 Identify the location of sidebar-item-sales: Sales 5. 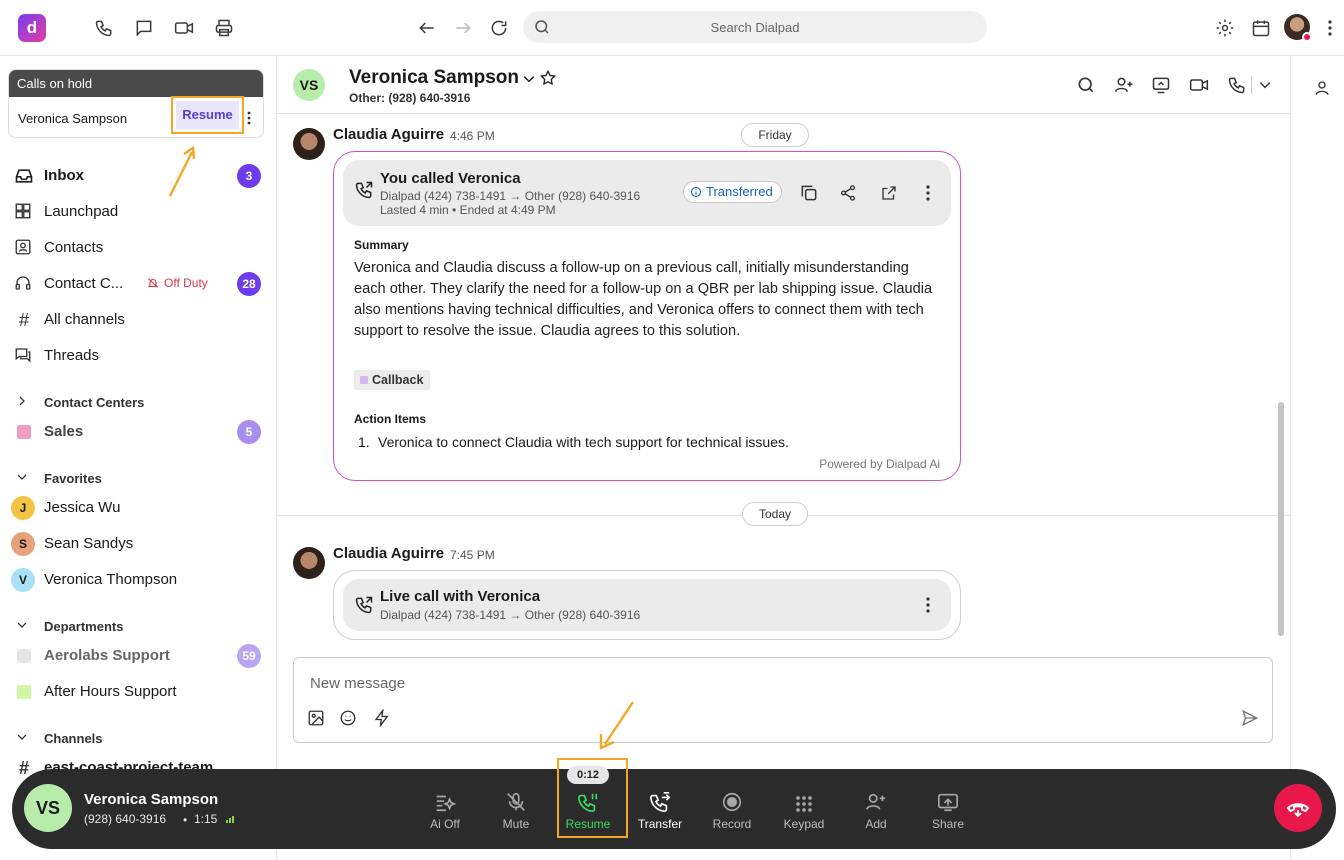
(138, 432).